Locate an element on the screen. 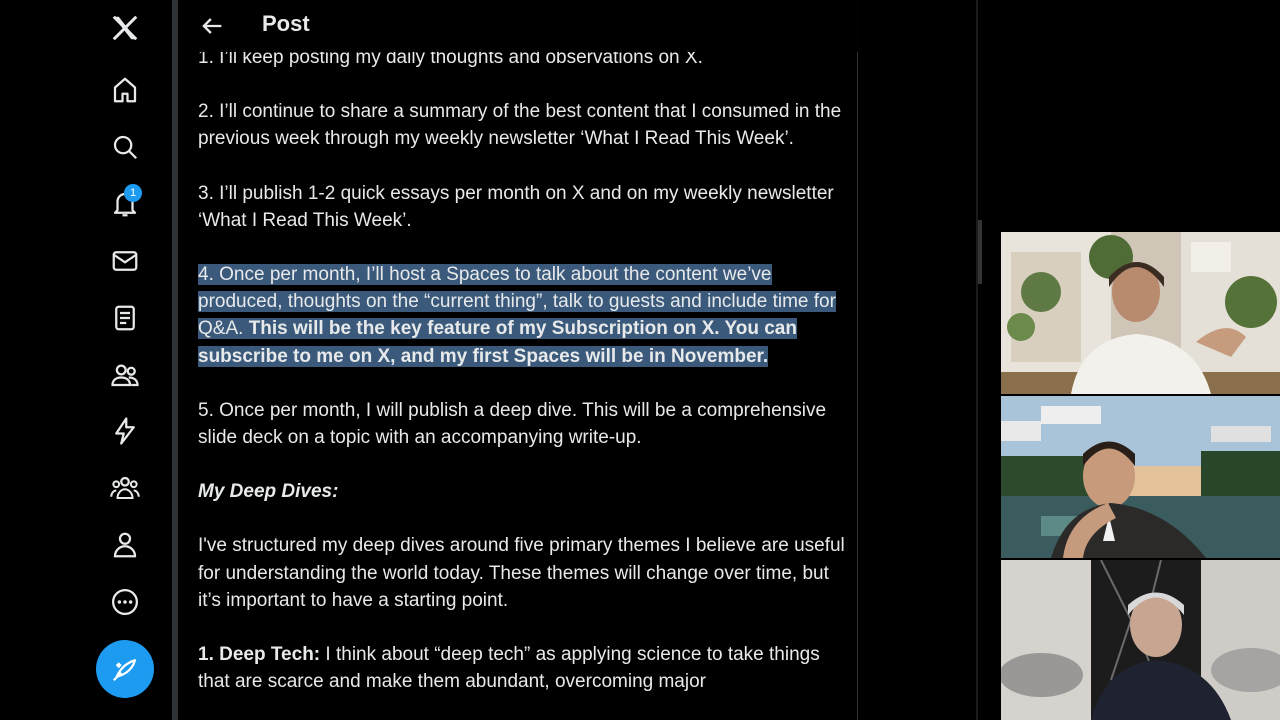 This screenshot has height=720, width=1280. main-column-border is located at coordinates (857, 360).